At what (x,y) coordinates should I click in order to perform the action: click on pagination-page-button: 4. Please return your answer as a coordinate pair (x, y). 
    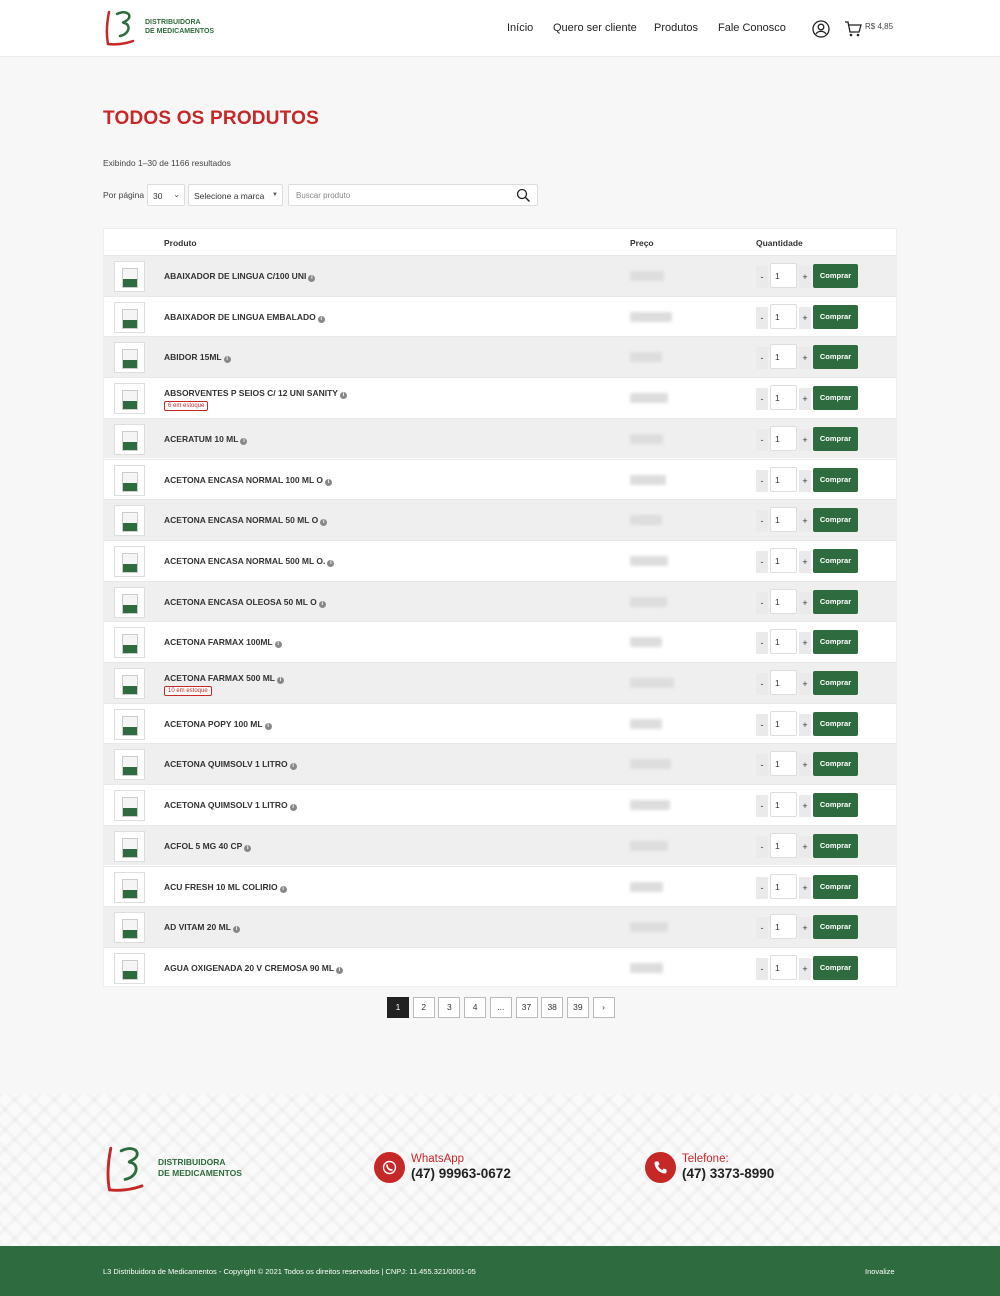
    Looking at the image, I should click on (475, 1007).